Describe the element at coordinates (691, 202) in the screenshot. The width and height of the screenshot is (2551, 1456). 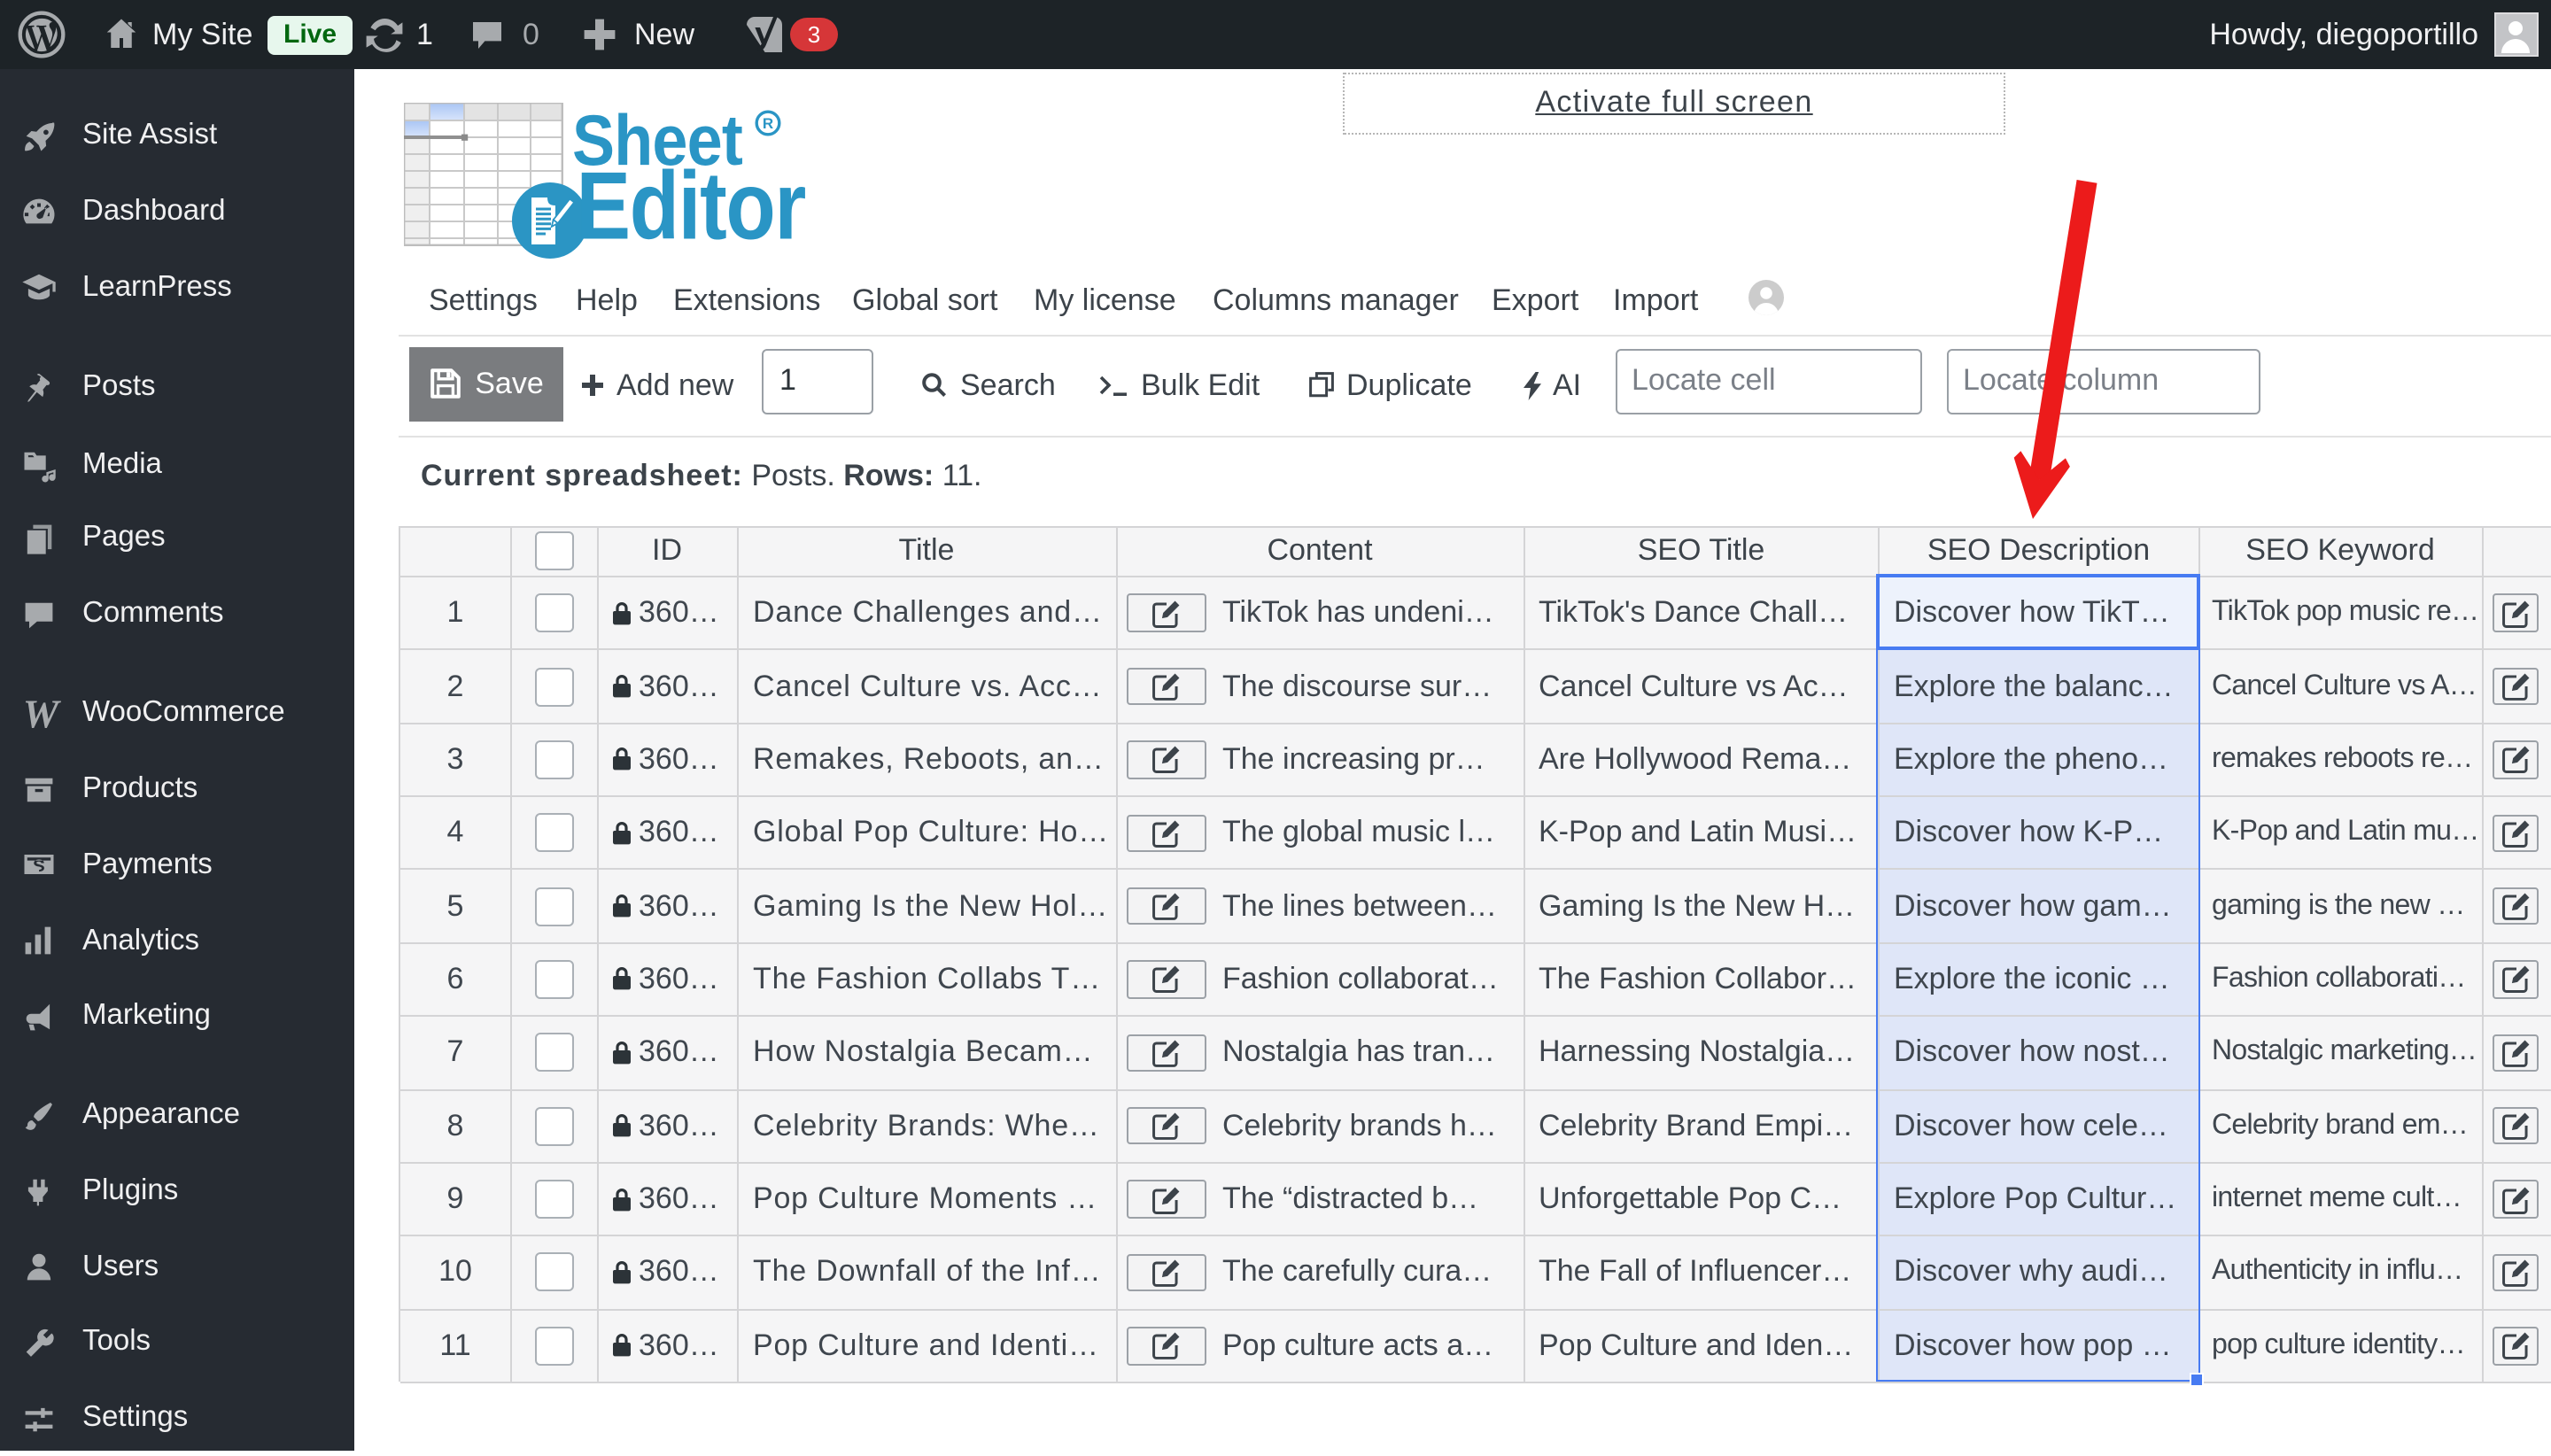
I see `svg-text: Editor` at that location.